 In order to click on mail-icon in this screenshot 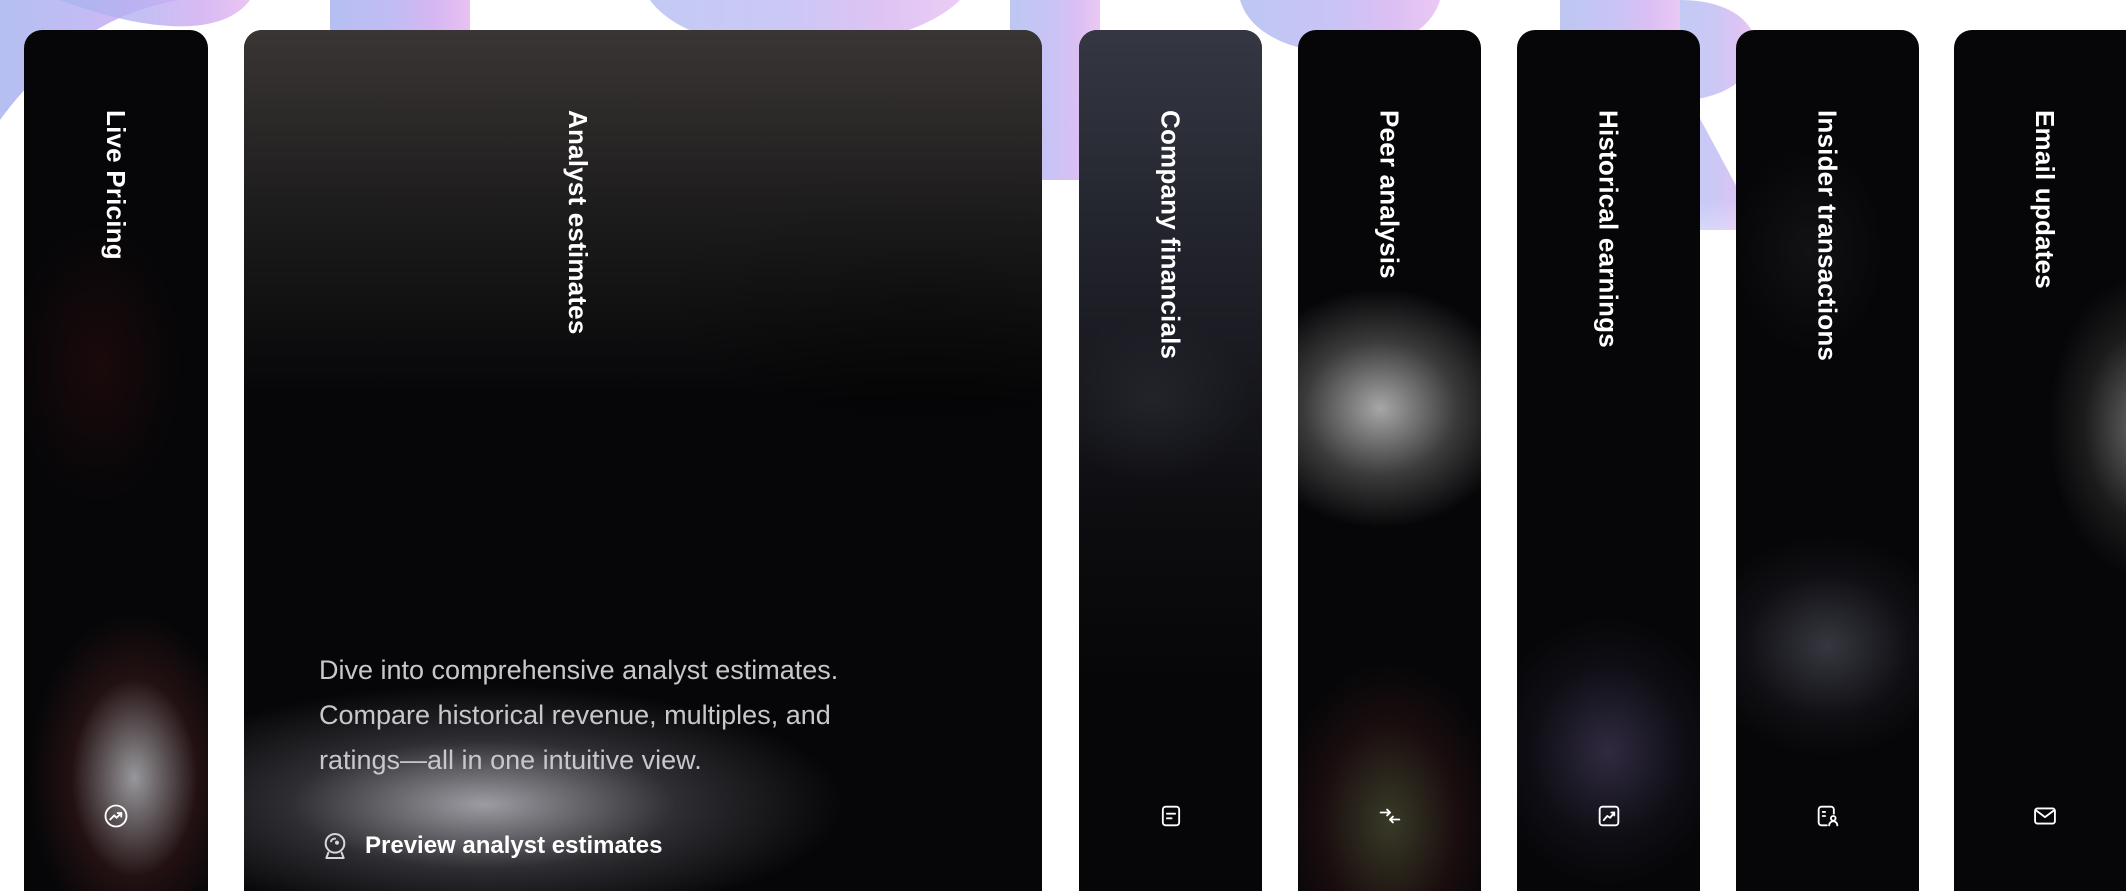, I will do `click(2045, 816)`.